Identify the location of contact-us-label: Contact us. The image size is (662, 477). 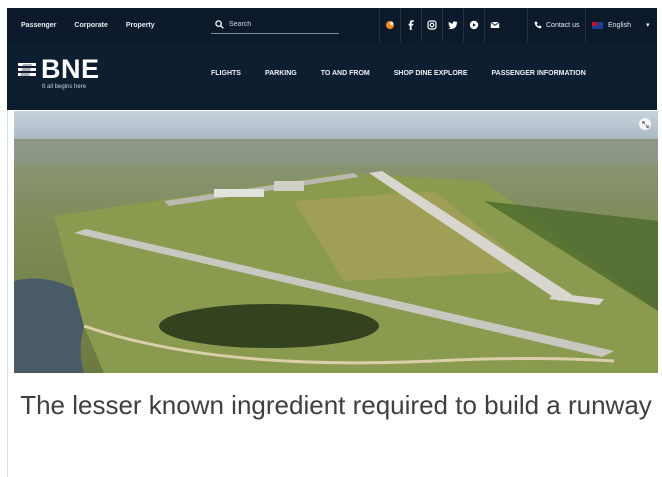
(563, 25).